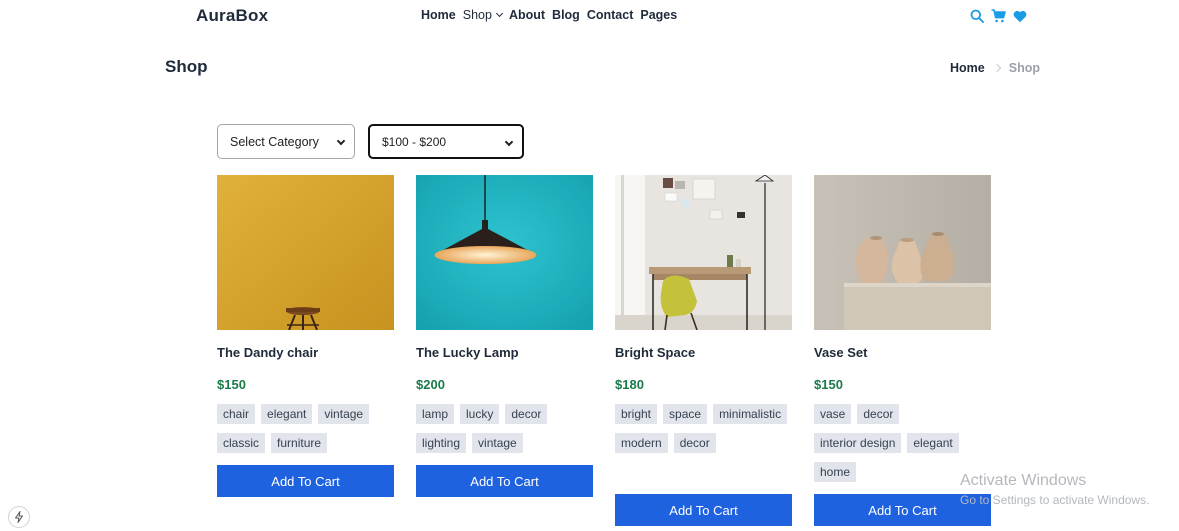  I want to click on watermark-subtitle: Go to Settings to activate Windows., so click(1055, 500).